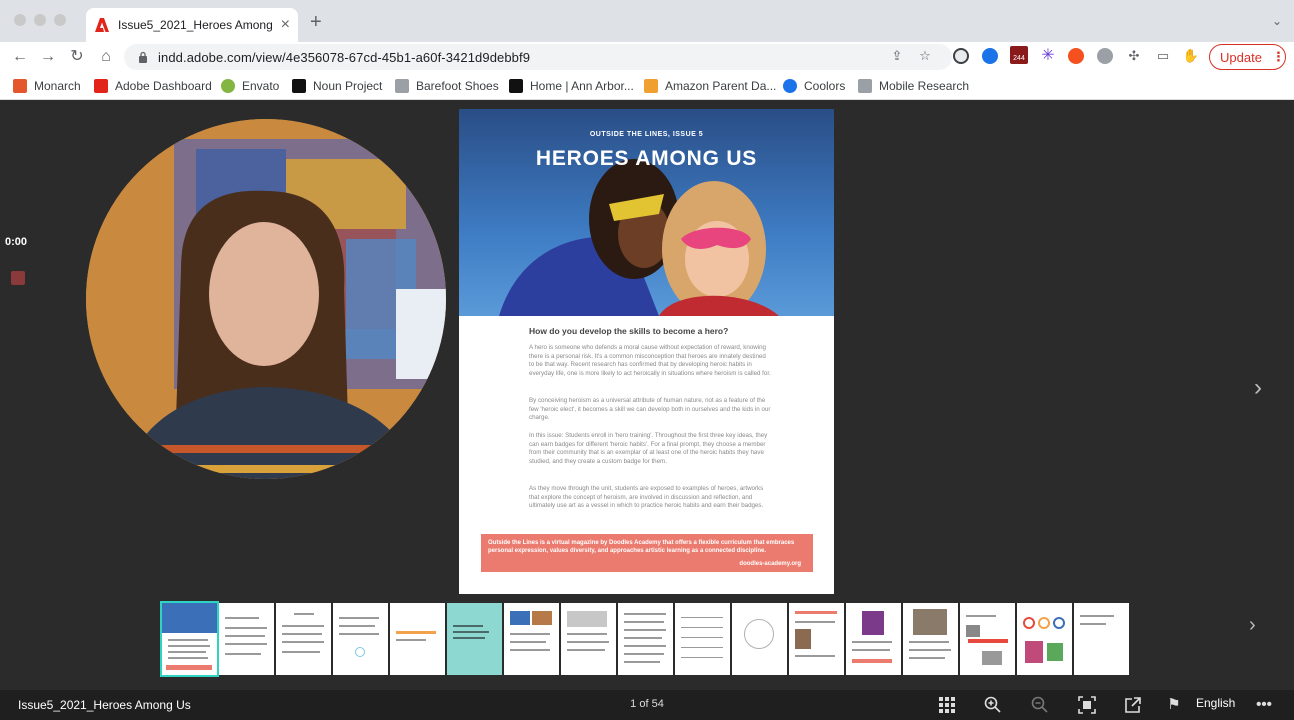  What do you see at coordinates (1264, 705) in the screenshot?
I see `more-options-icon: •••` at bounding box center [1264, 705].